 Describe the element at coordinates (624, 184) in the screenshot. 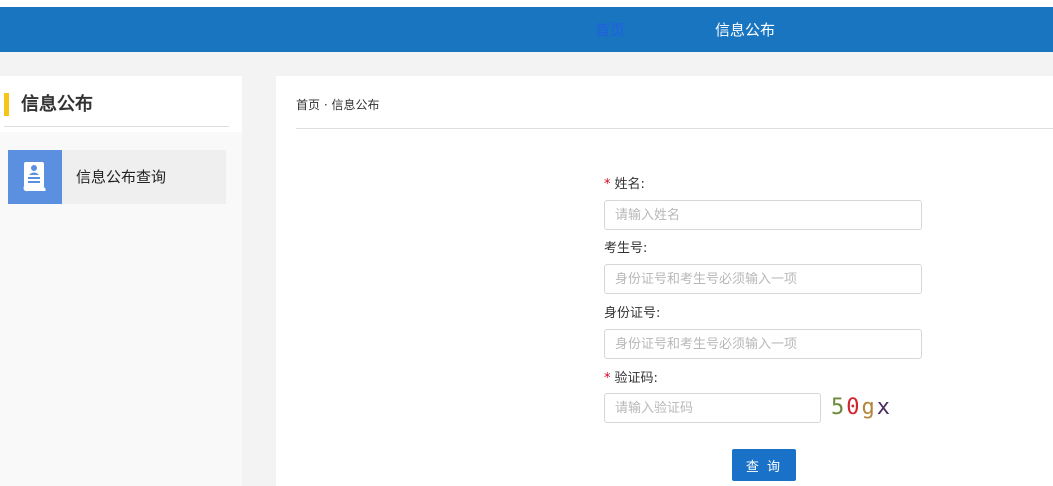

I see `name-label: * 姓名:` at that location.